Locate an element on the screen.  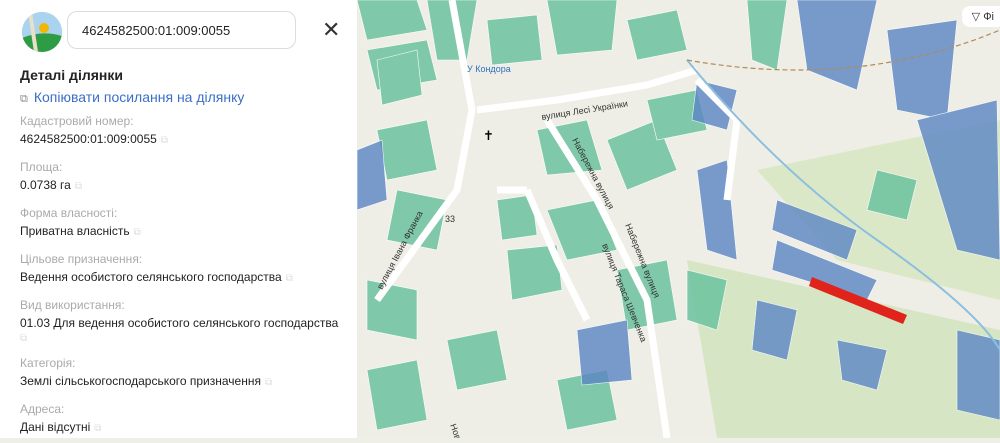
street-label: Нова в is located at coordinates (457, 430).